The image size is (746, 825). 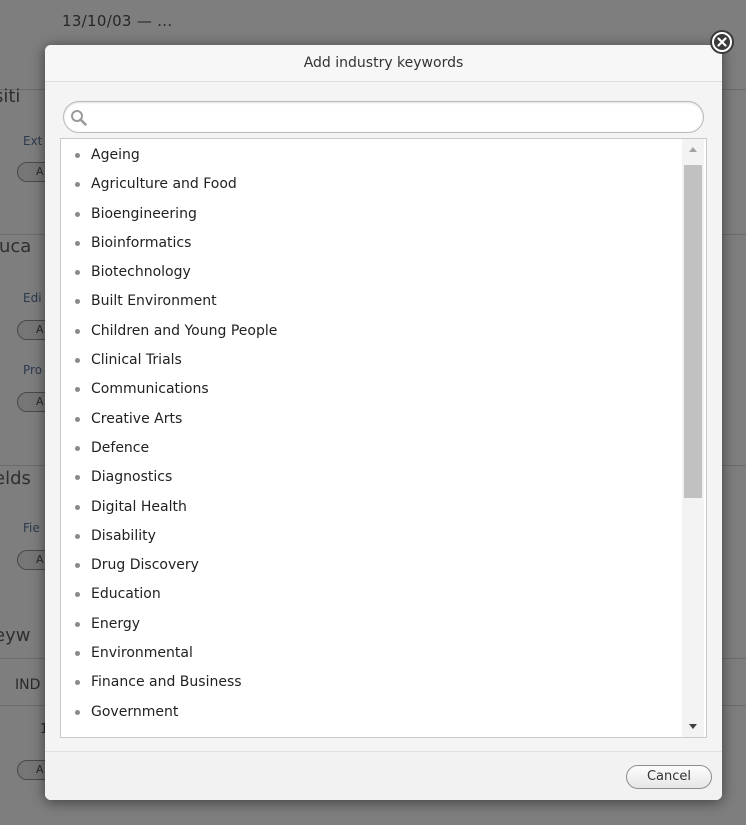 I want to click on chevron-down-icon, so click(x=693, y=726).